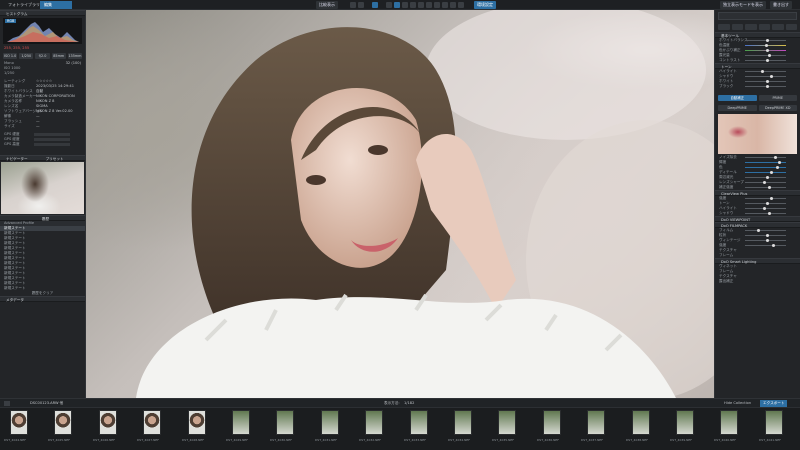 The height and width of the screenshot is (450, 800). I want to click on mode-lens: 135mm, so click(75, 56).